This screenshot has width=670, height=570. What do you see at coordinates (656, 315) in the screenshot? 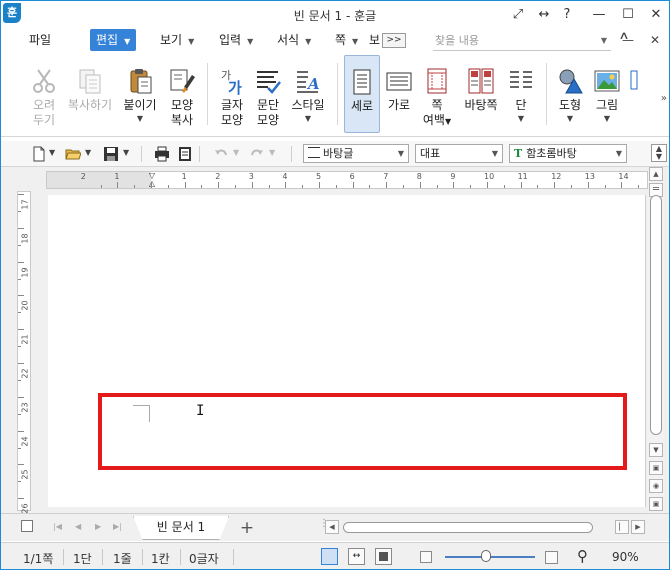
I see `scroll-thumb` at bounding box center [656, 315].